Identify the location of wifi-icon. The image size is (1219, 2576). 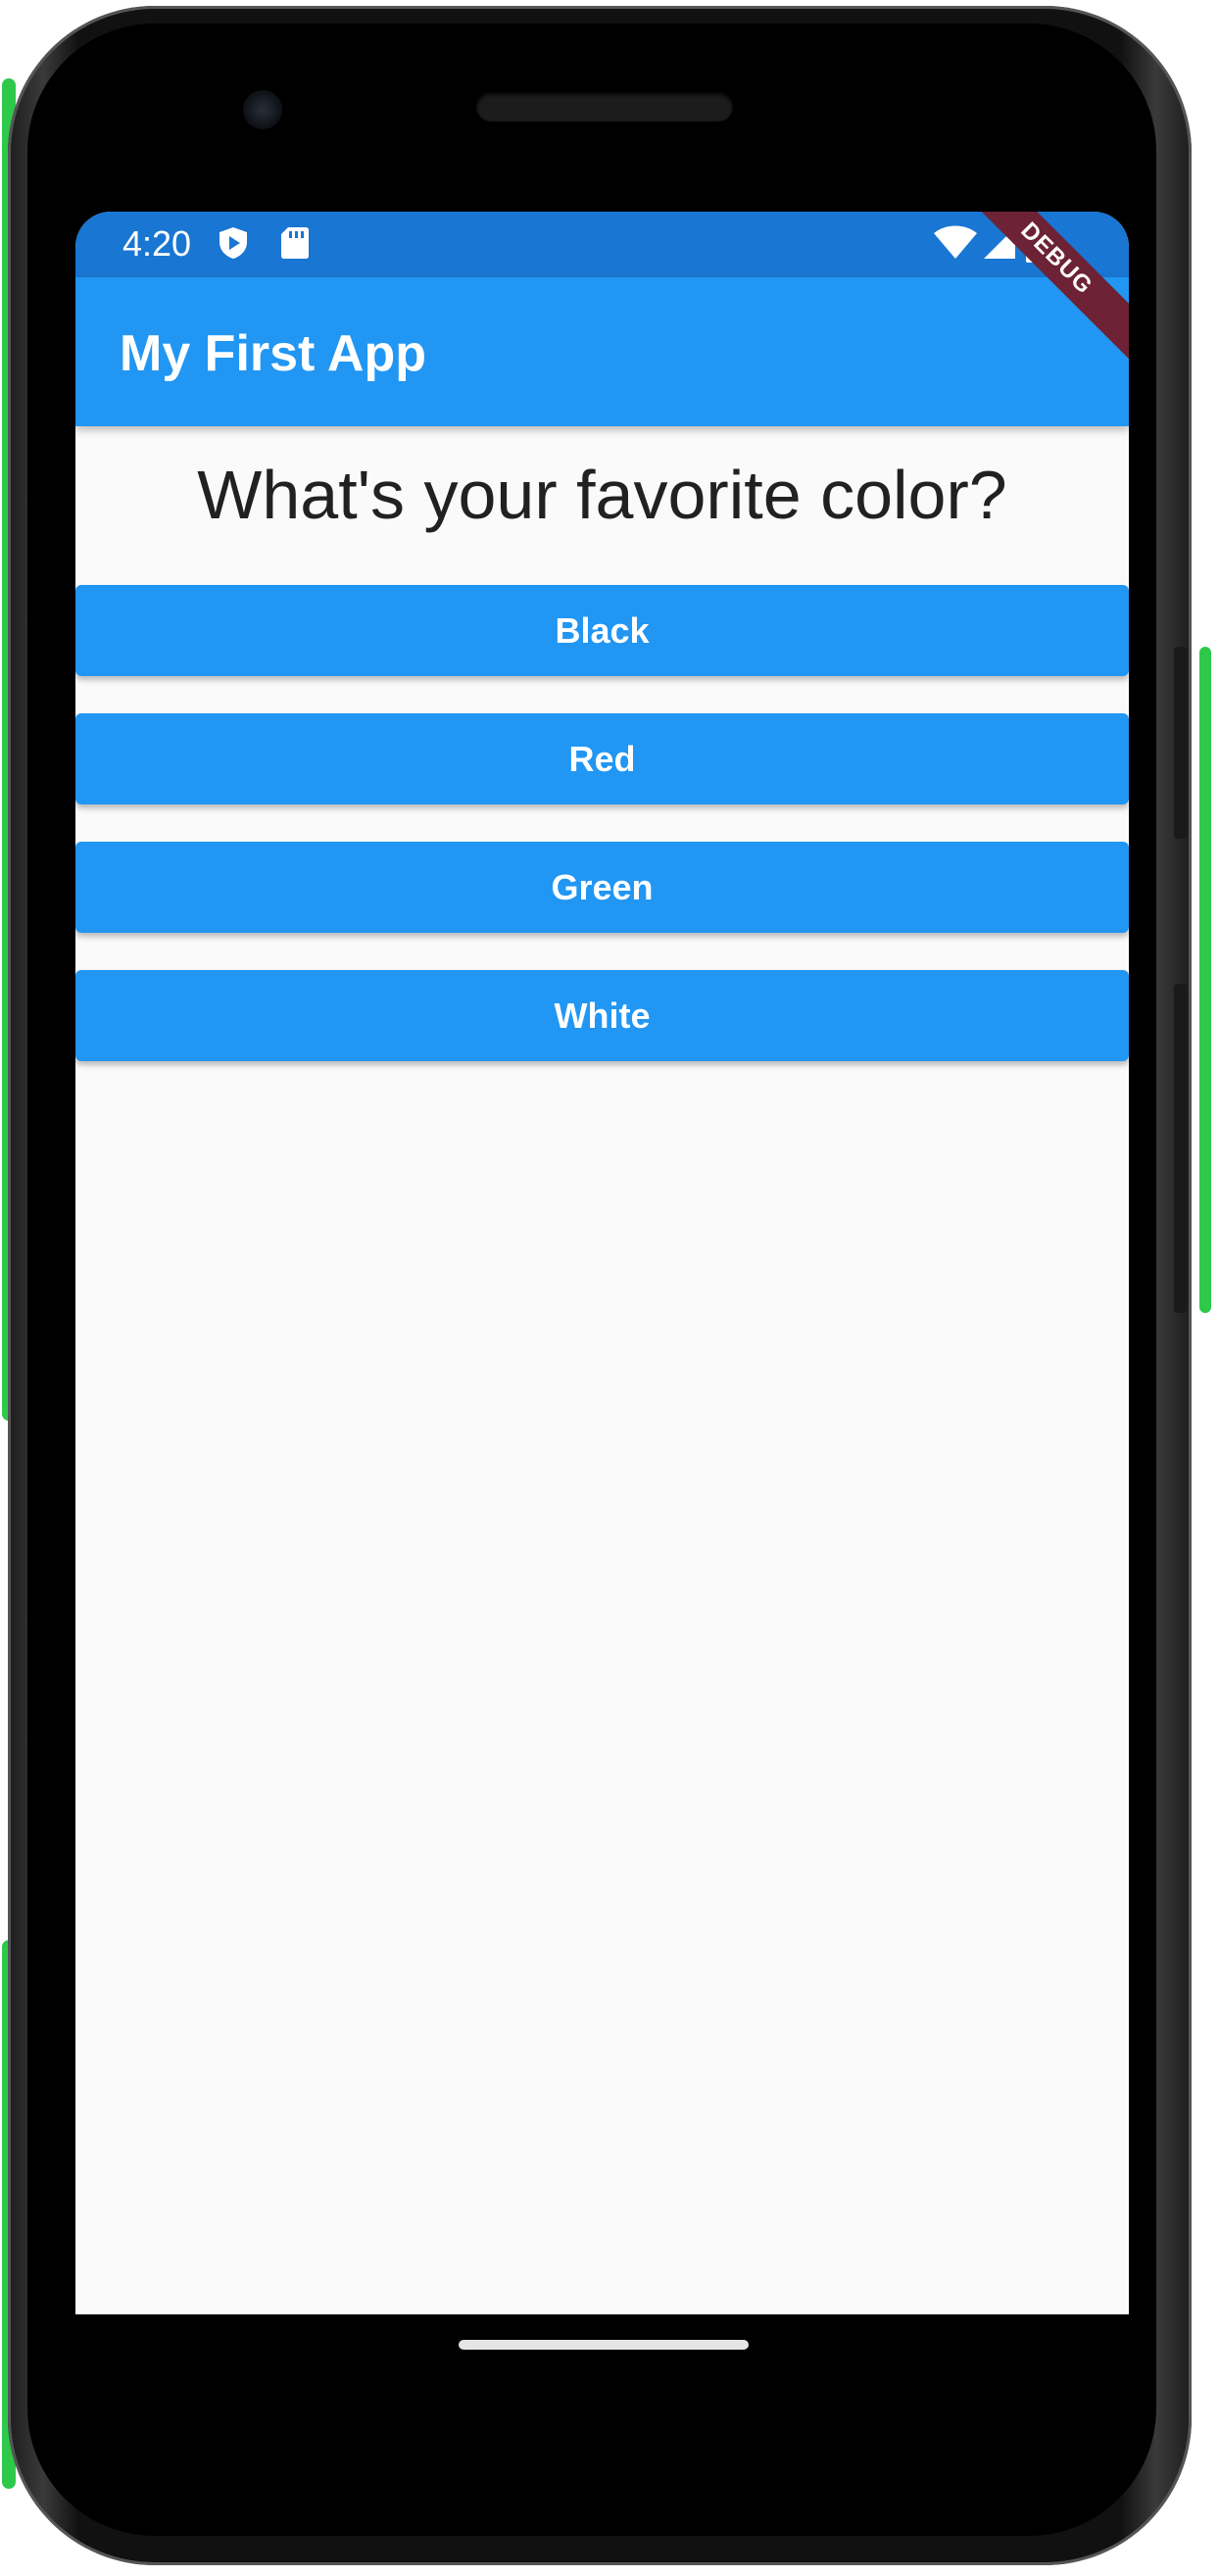
(956, 243).